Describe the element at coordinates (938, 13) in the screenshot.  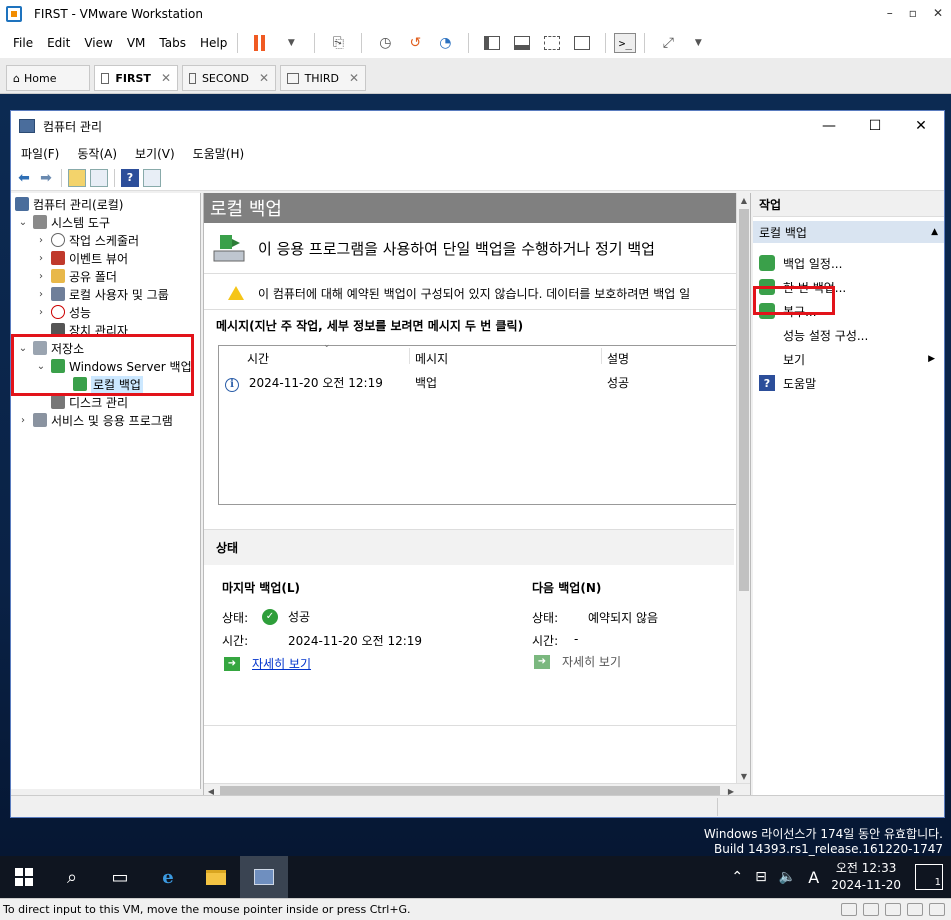
I see `vmware-close-button: ✕` at that location.